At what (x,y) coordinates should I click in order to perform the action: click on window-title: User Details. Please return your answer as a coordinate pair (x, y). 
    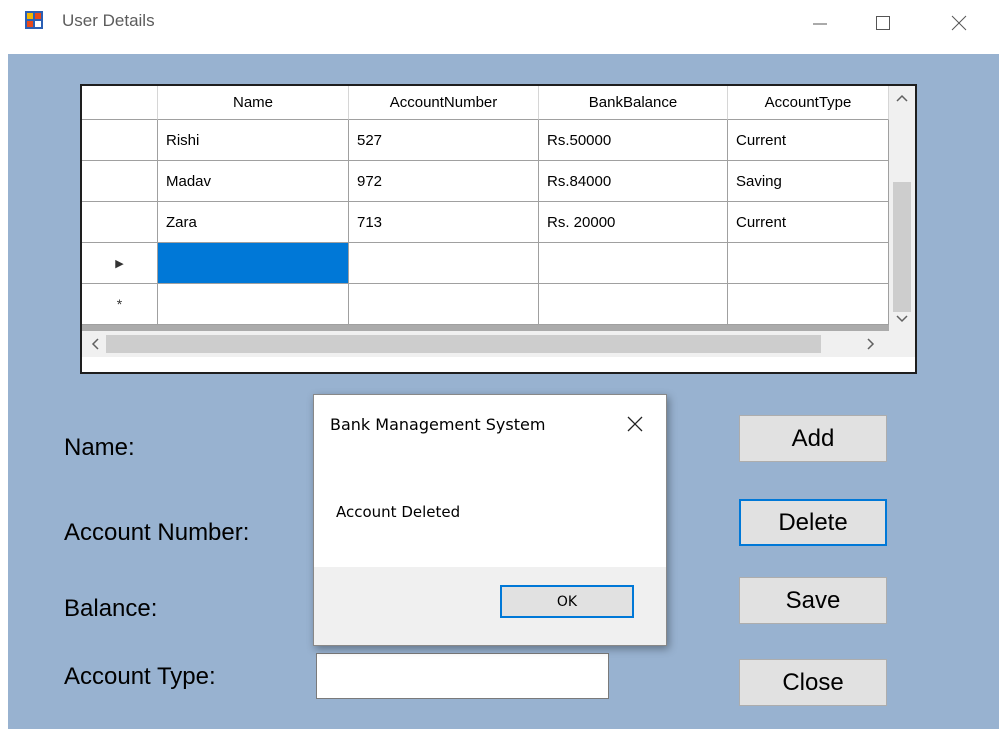
    Looking at the image, I should click on (108, 20).